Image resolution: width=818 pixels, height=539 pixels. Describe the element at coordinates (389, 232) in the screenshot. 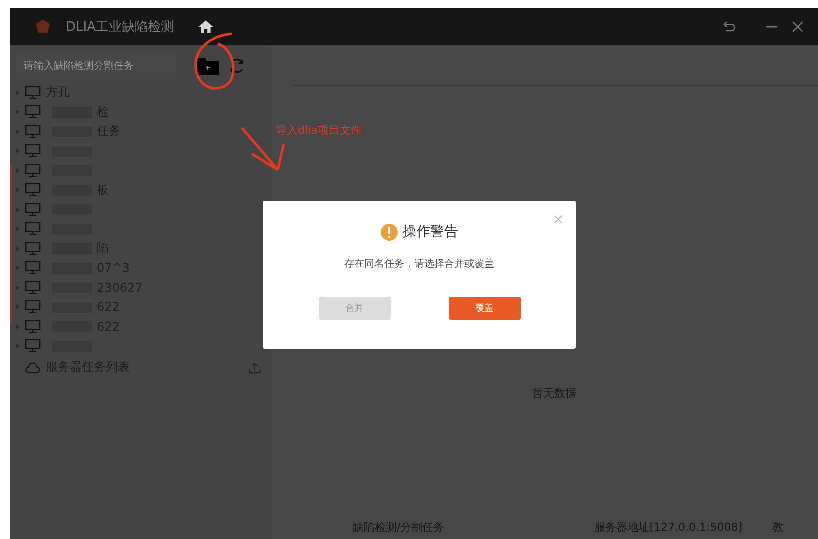

I see `warning-icon` at that location.